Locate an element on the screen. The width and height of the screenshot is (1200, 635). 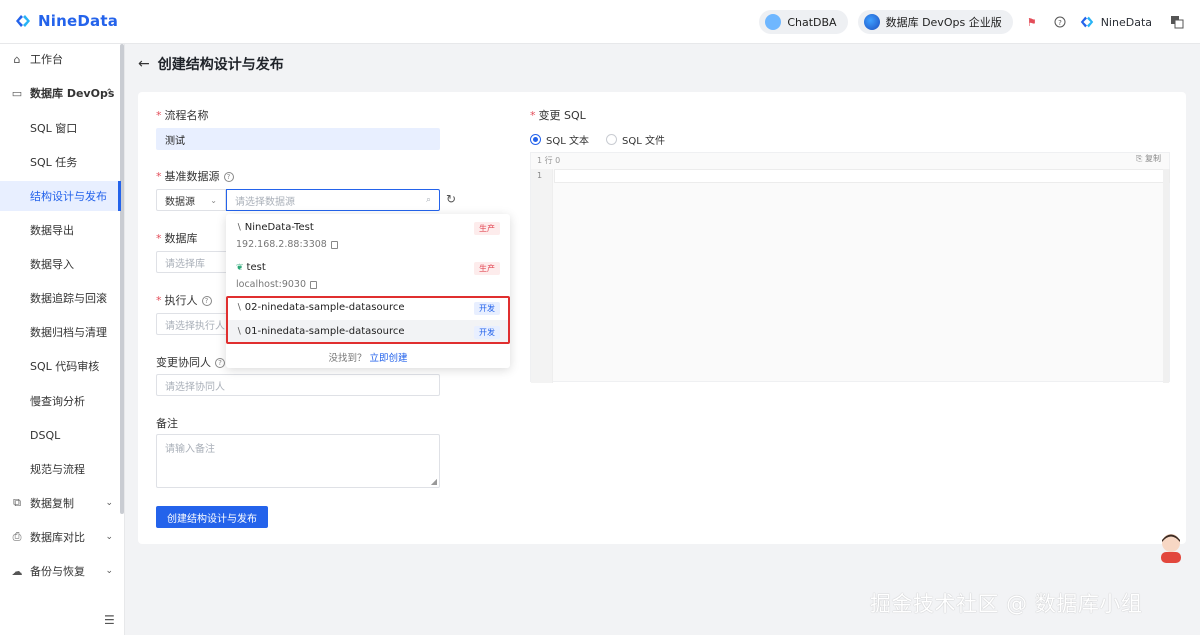
globe-icon is located at coordinates (871, 22).